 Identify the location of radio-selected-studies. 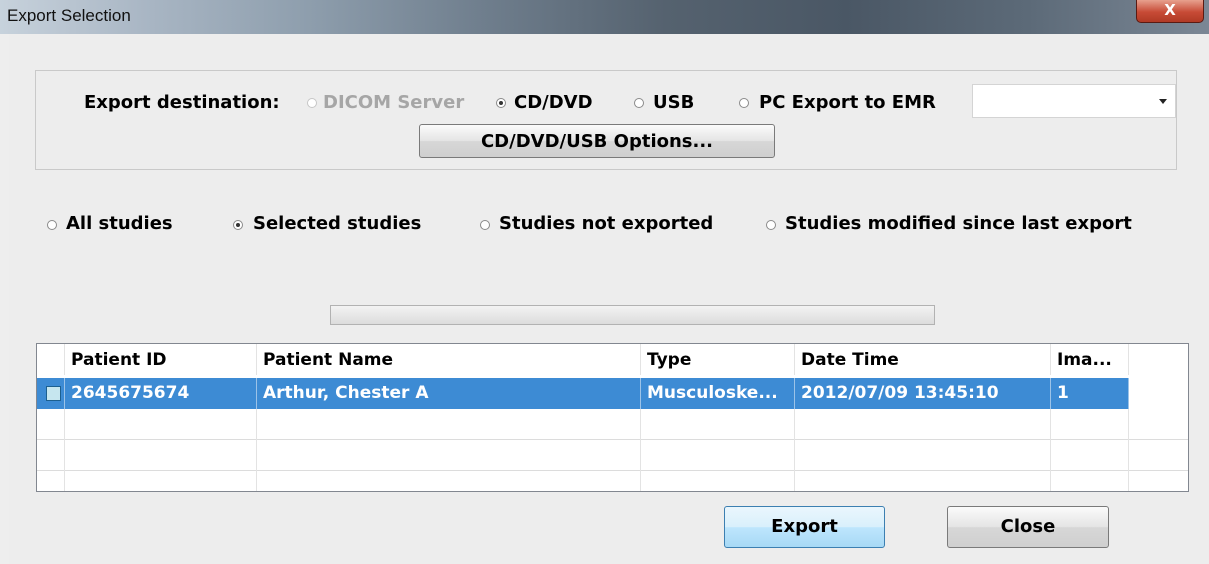
(238, 225).